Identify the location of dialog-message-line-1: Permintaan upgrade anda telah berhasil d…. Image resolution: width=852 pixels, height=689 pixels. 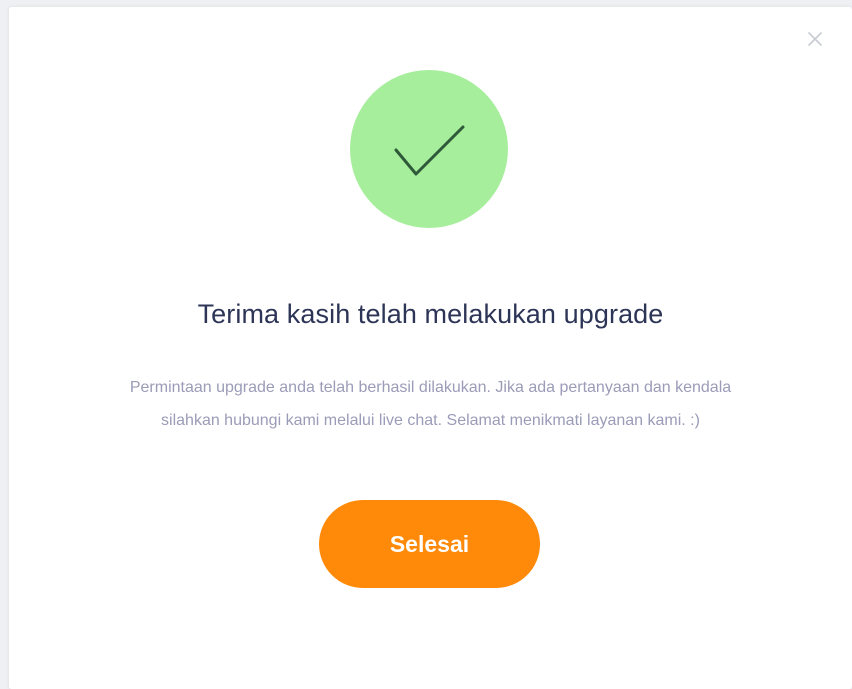
(430, 387).